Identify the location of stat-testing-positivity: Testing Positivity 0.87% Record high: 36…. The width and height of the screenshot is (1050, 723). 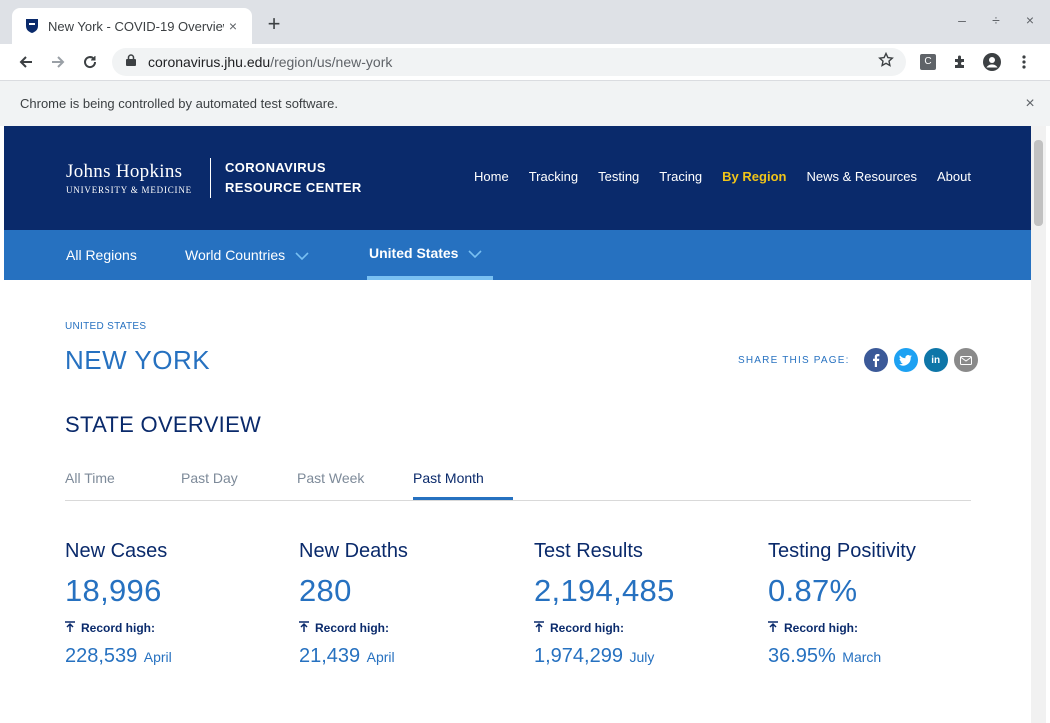
(878, 604).